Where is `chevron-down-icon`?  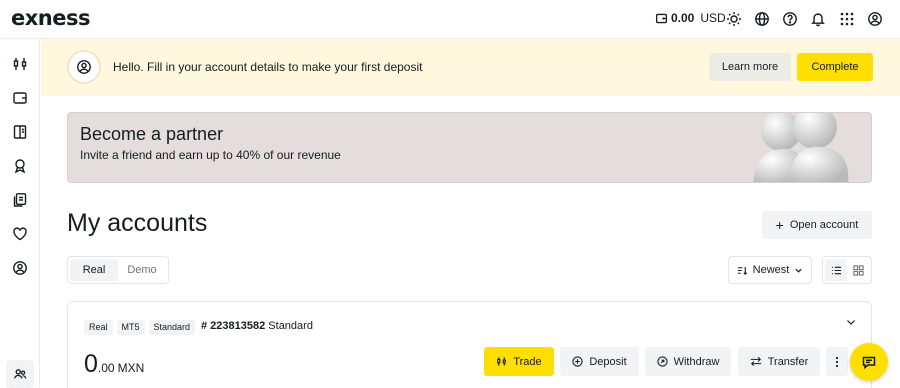
chevron-down-icon is located at coordinates (798, 270).